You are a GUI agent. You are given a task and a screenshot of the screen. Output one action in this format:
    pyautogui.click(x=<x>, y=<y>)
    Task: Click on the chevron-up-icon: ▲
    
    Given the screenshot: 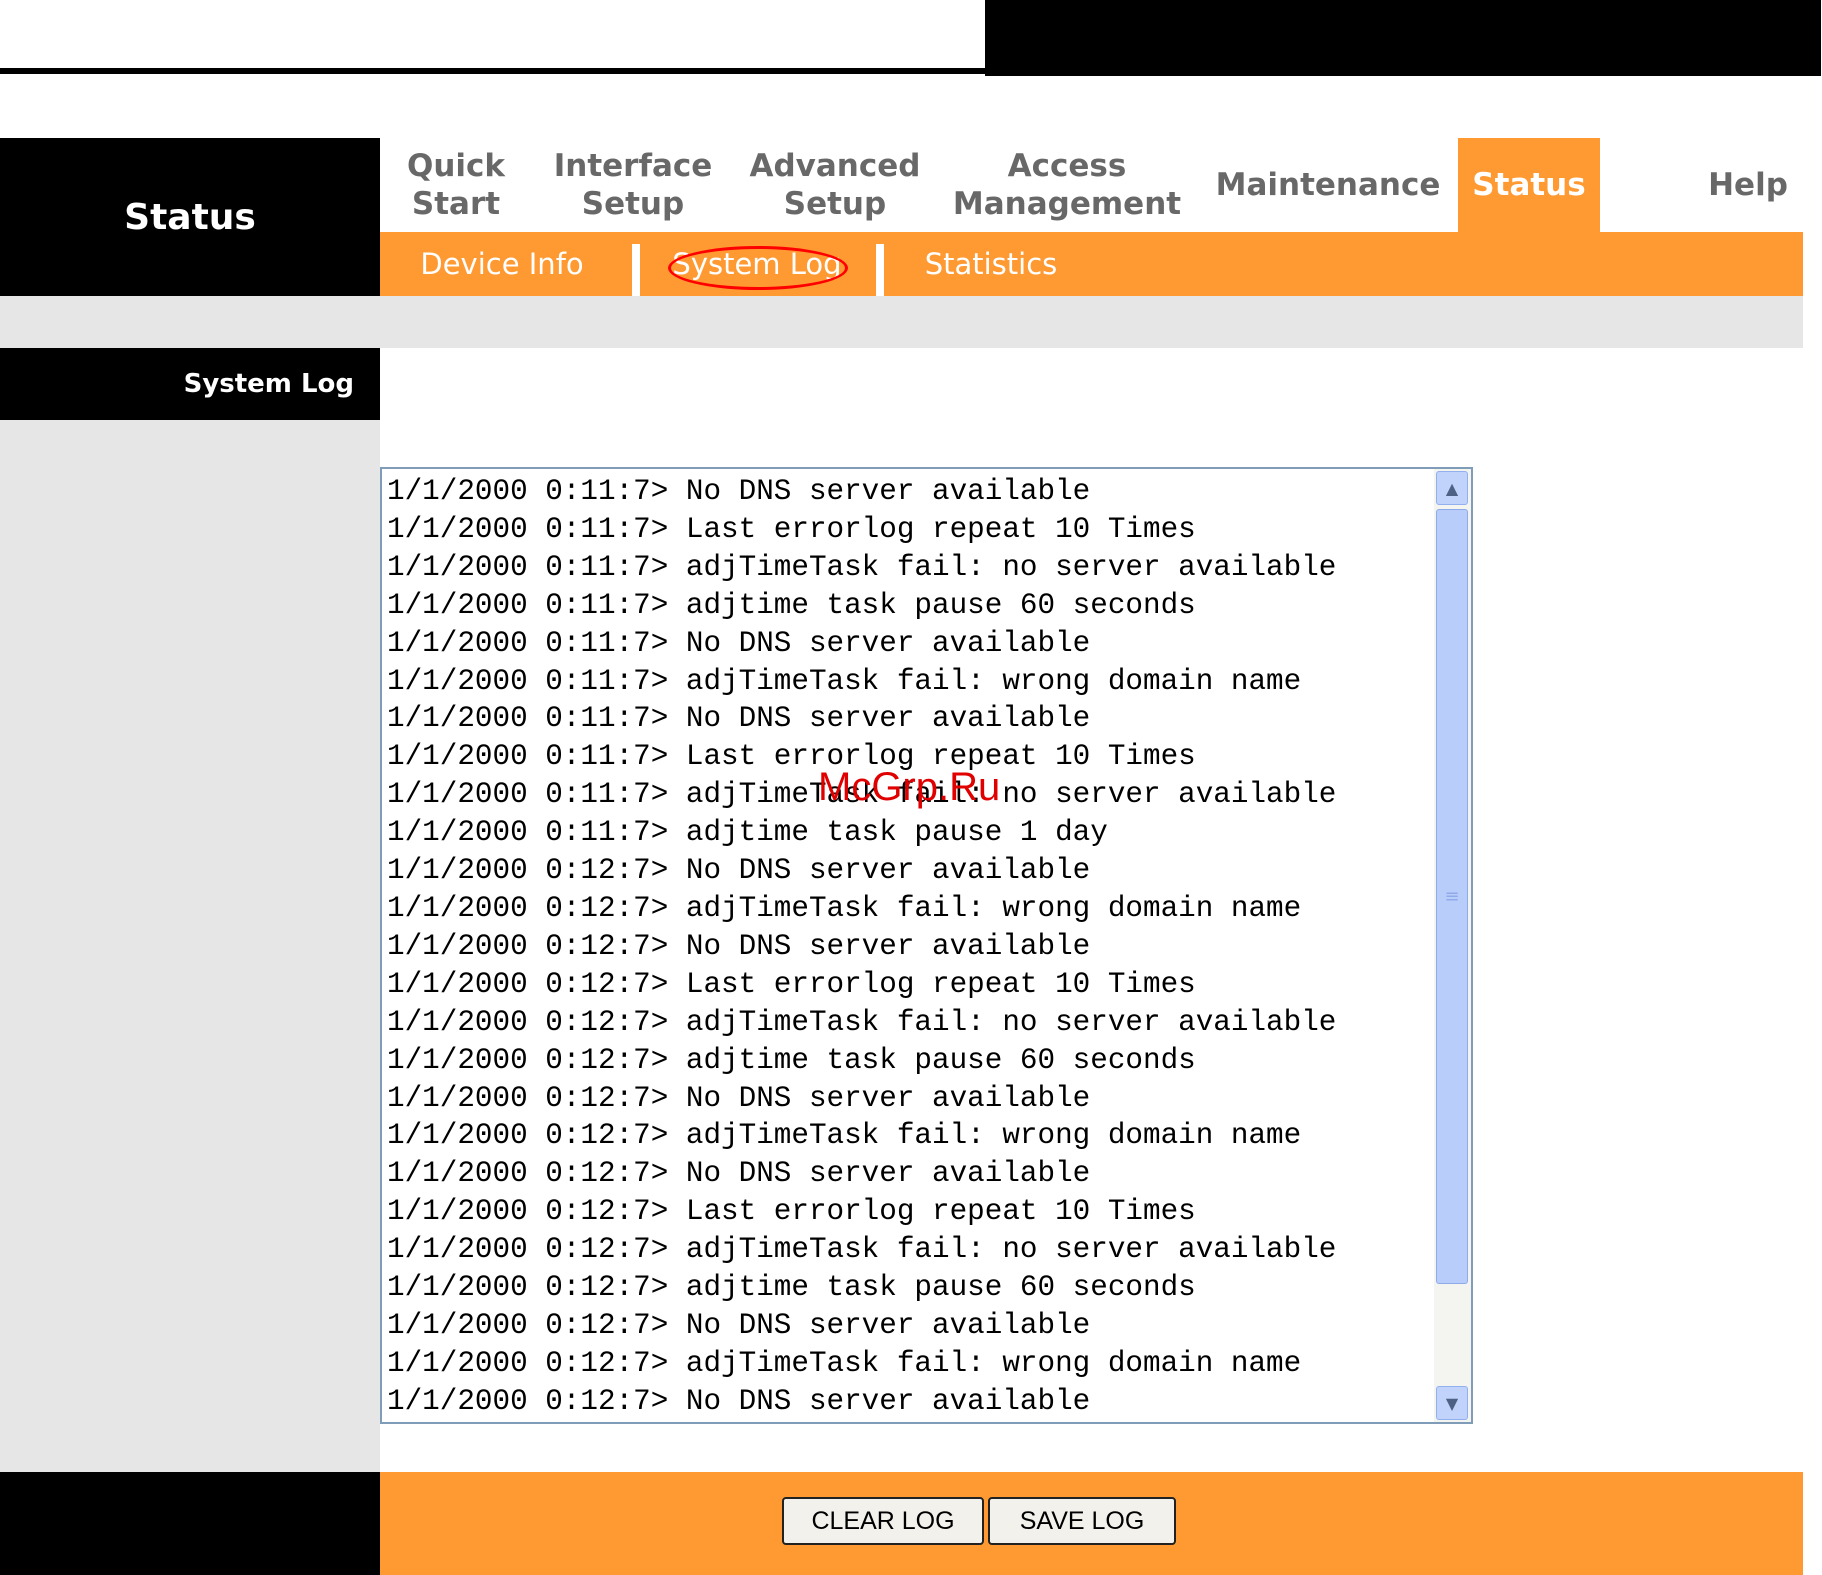 What is the action you would take?
    pyautogui.click(x=1452, y=488)
    